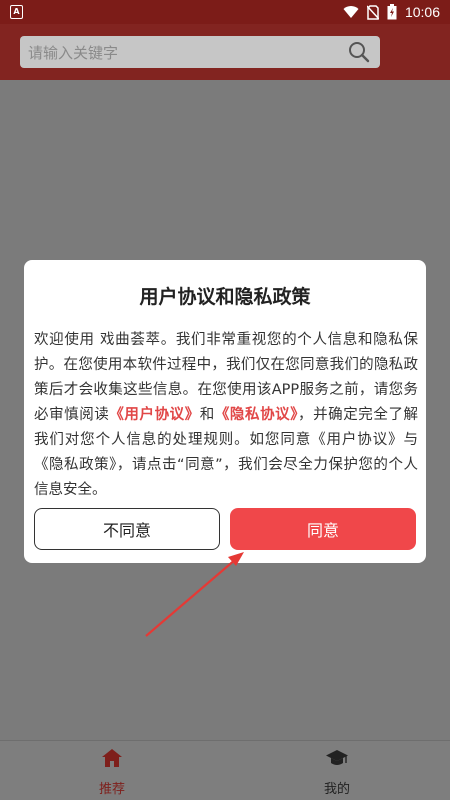 The image size is (450, 800). What do you see at coordinates (256, 415) in the screenshot?
I see `privacy-agreement-link: 《隐私协议》` at bounding box center [256, 415].